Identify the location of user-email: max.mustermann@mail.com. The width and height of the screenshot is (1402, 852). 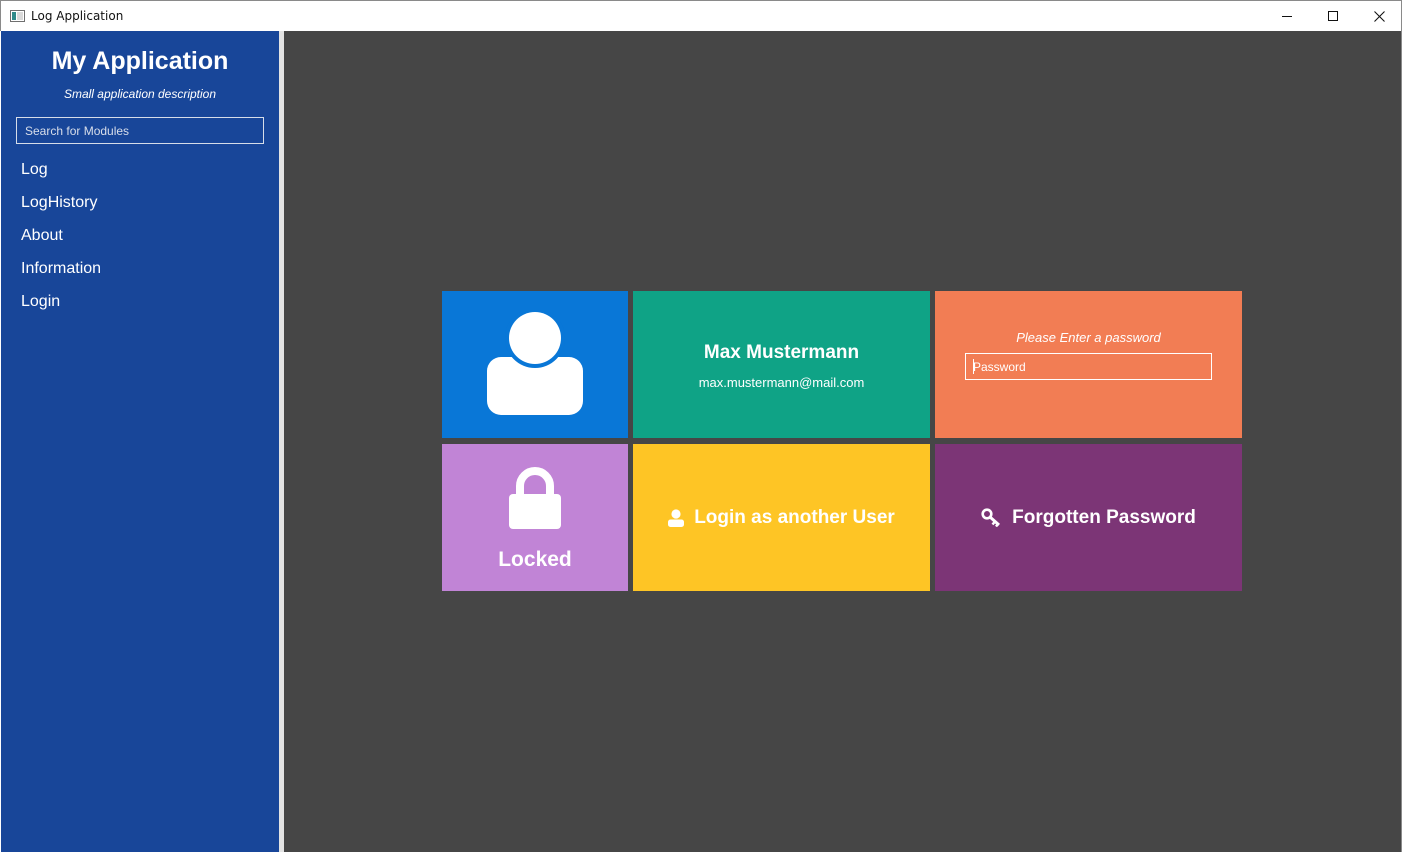
(781, 382).